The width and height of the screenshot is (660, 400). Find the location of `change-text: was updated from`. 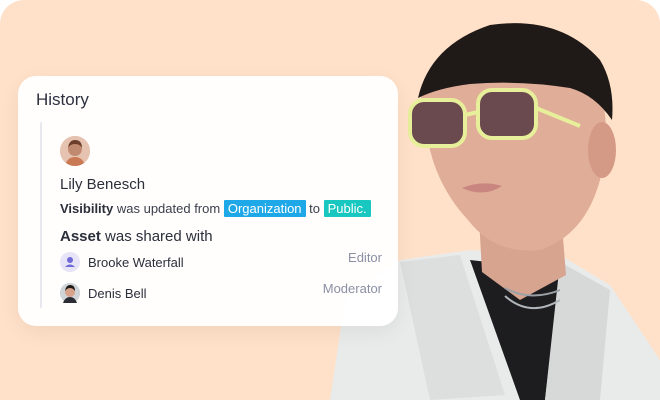

change-text: was updated from is located at coordinates (168, 208).